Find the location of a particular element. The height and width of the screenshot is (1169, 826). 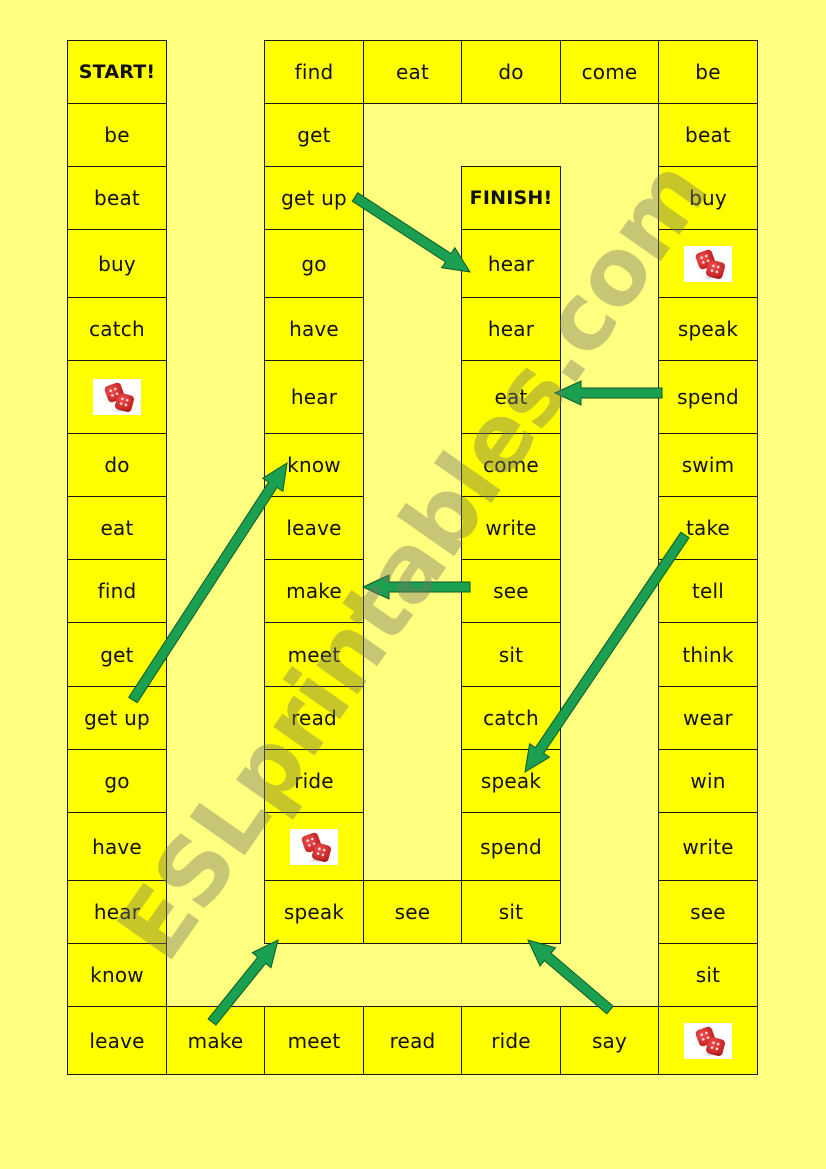

cell-label: FINISH! is located at coordinates (511, 198).